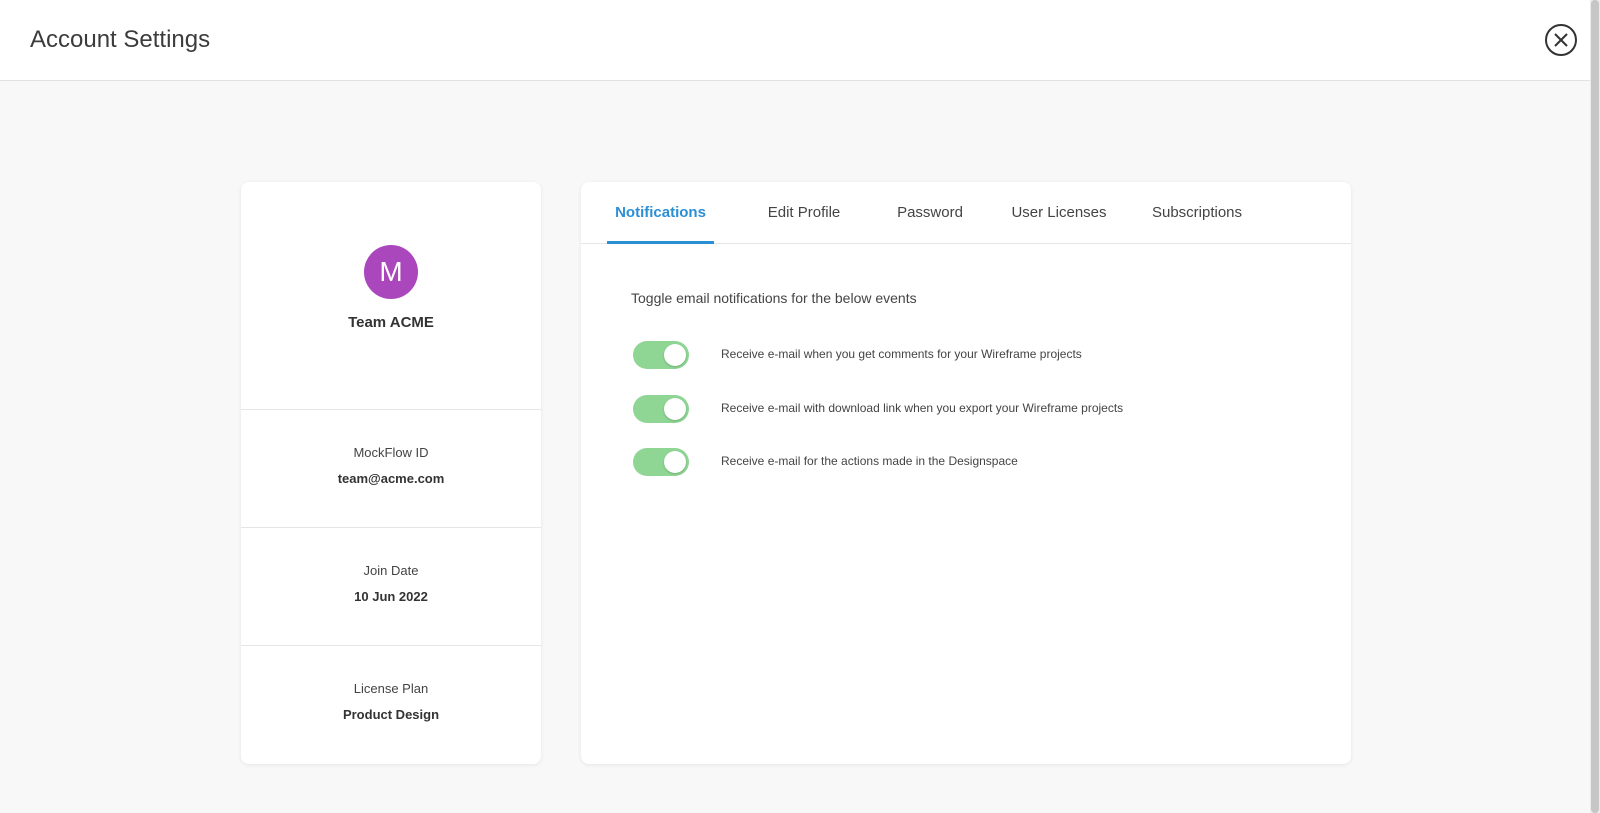 The image size is (1600, 813). What do you see at coordinates (391, 272) in the screenshot?
I see `avatar: M` at bounding box center [391, 272].